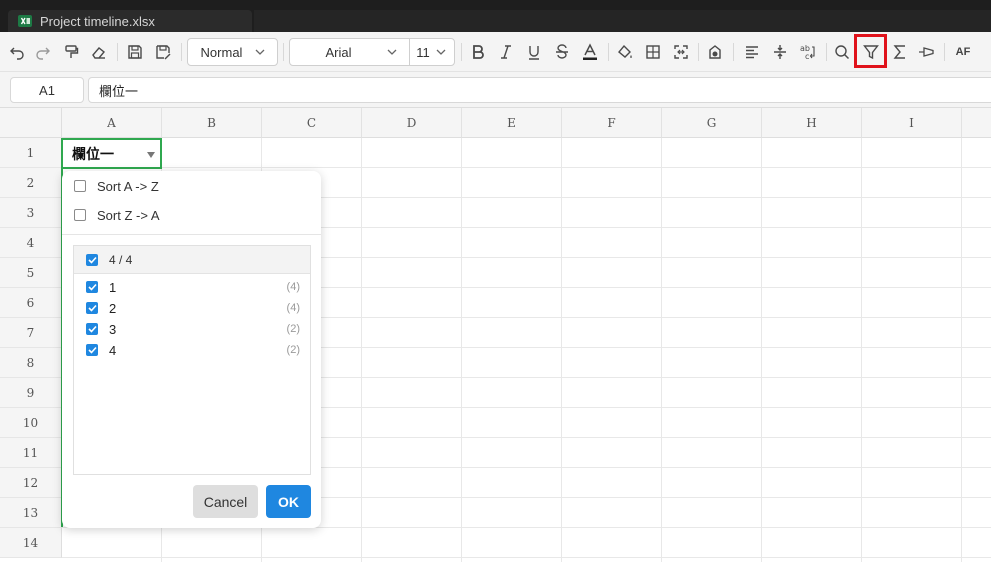 This screenshot has width=991, height=562. I want to click on select-all-row: 4 / 4, so click(192, 260).